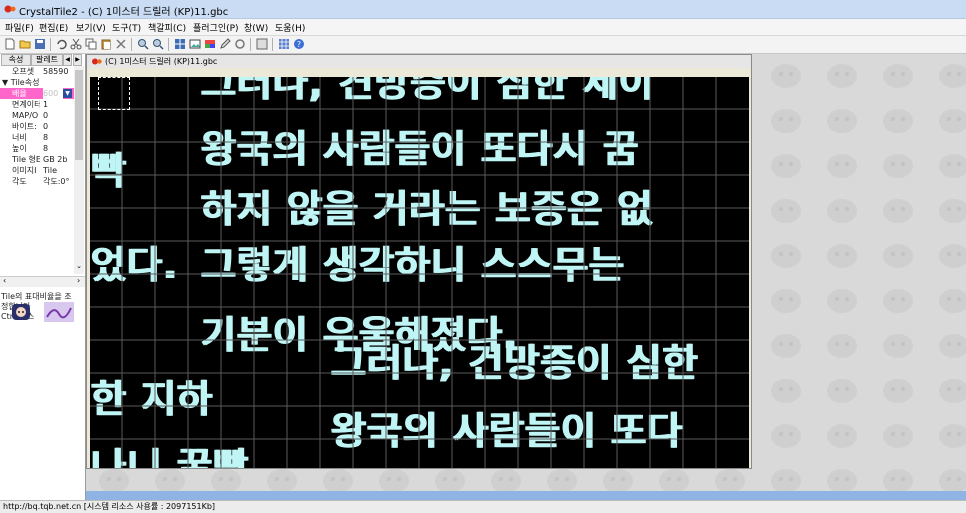 This screenshot has height=513, width=966. Describe the element at coordinates (91, 44) in the screenshot. I see `copy-icon` at that location.